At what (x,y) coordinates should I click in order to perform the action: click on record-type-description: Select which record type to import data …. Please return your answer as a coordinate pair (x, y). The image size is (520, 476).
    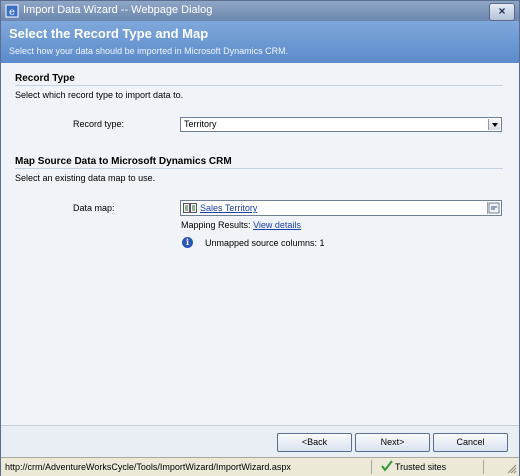
    Looking at the image, I should click on (99, 95).